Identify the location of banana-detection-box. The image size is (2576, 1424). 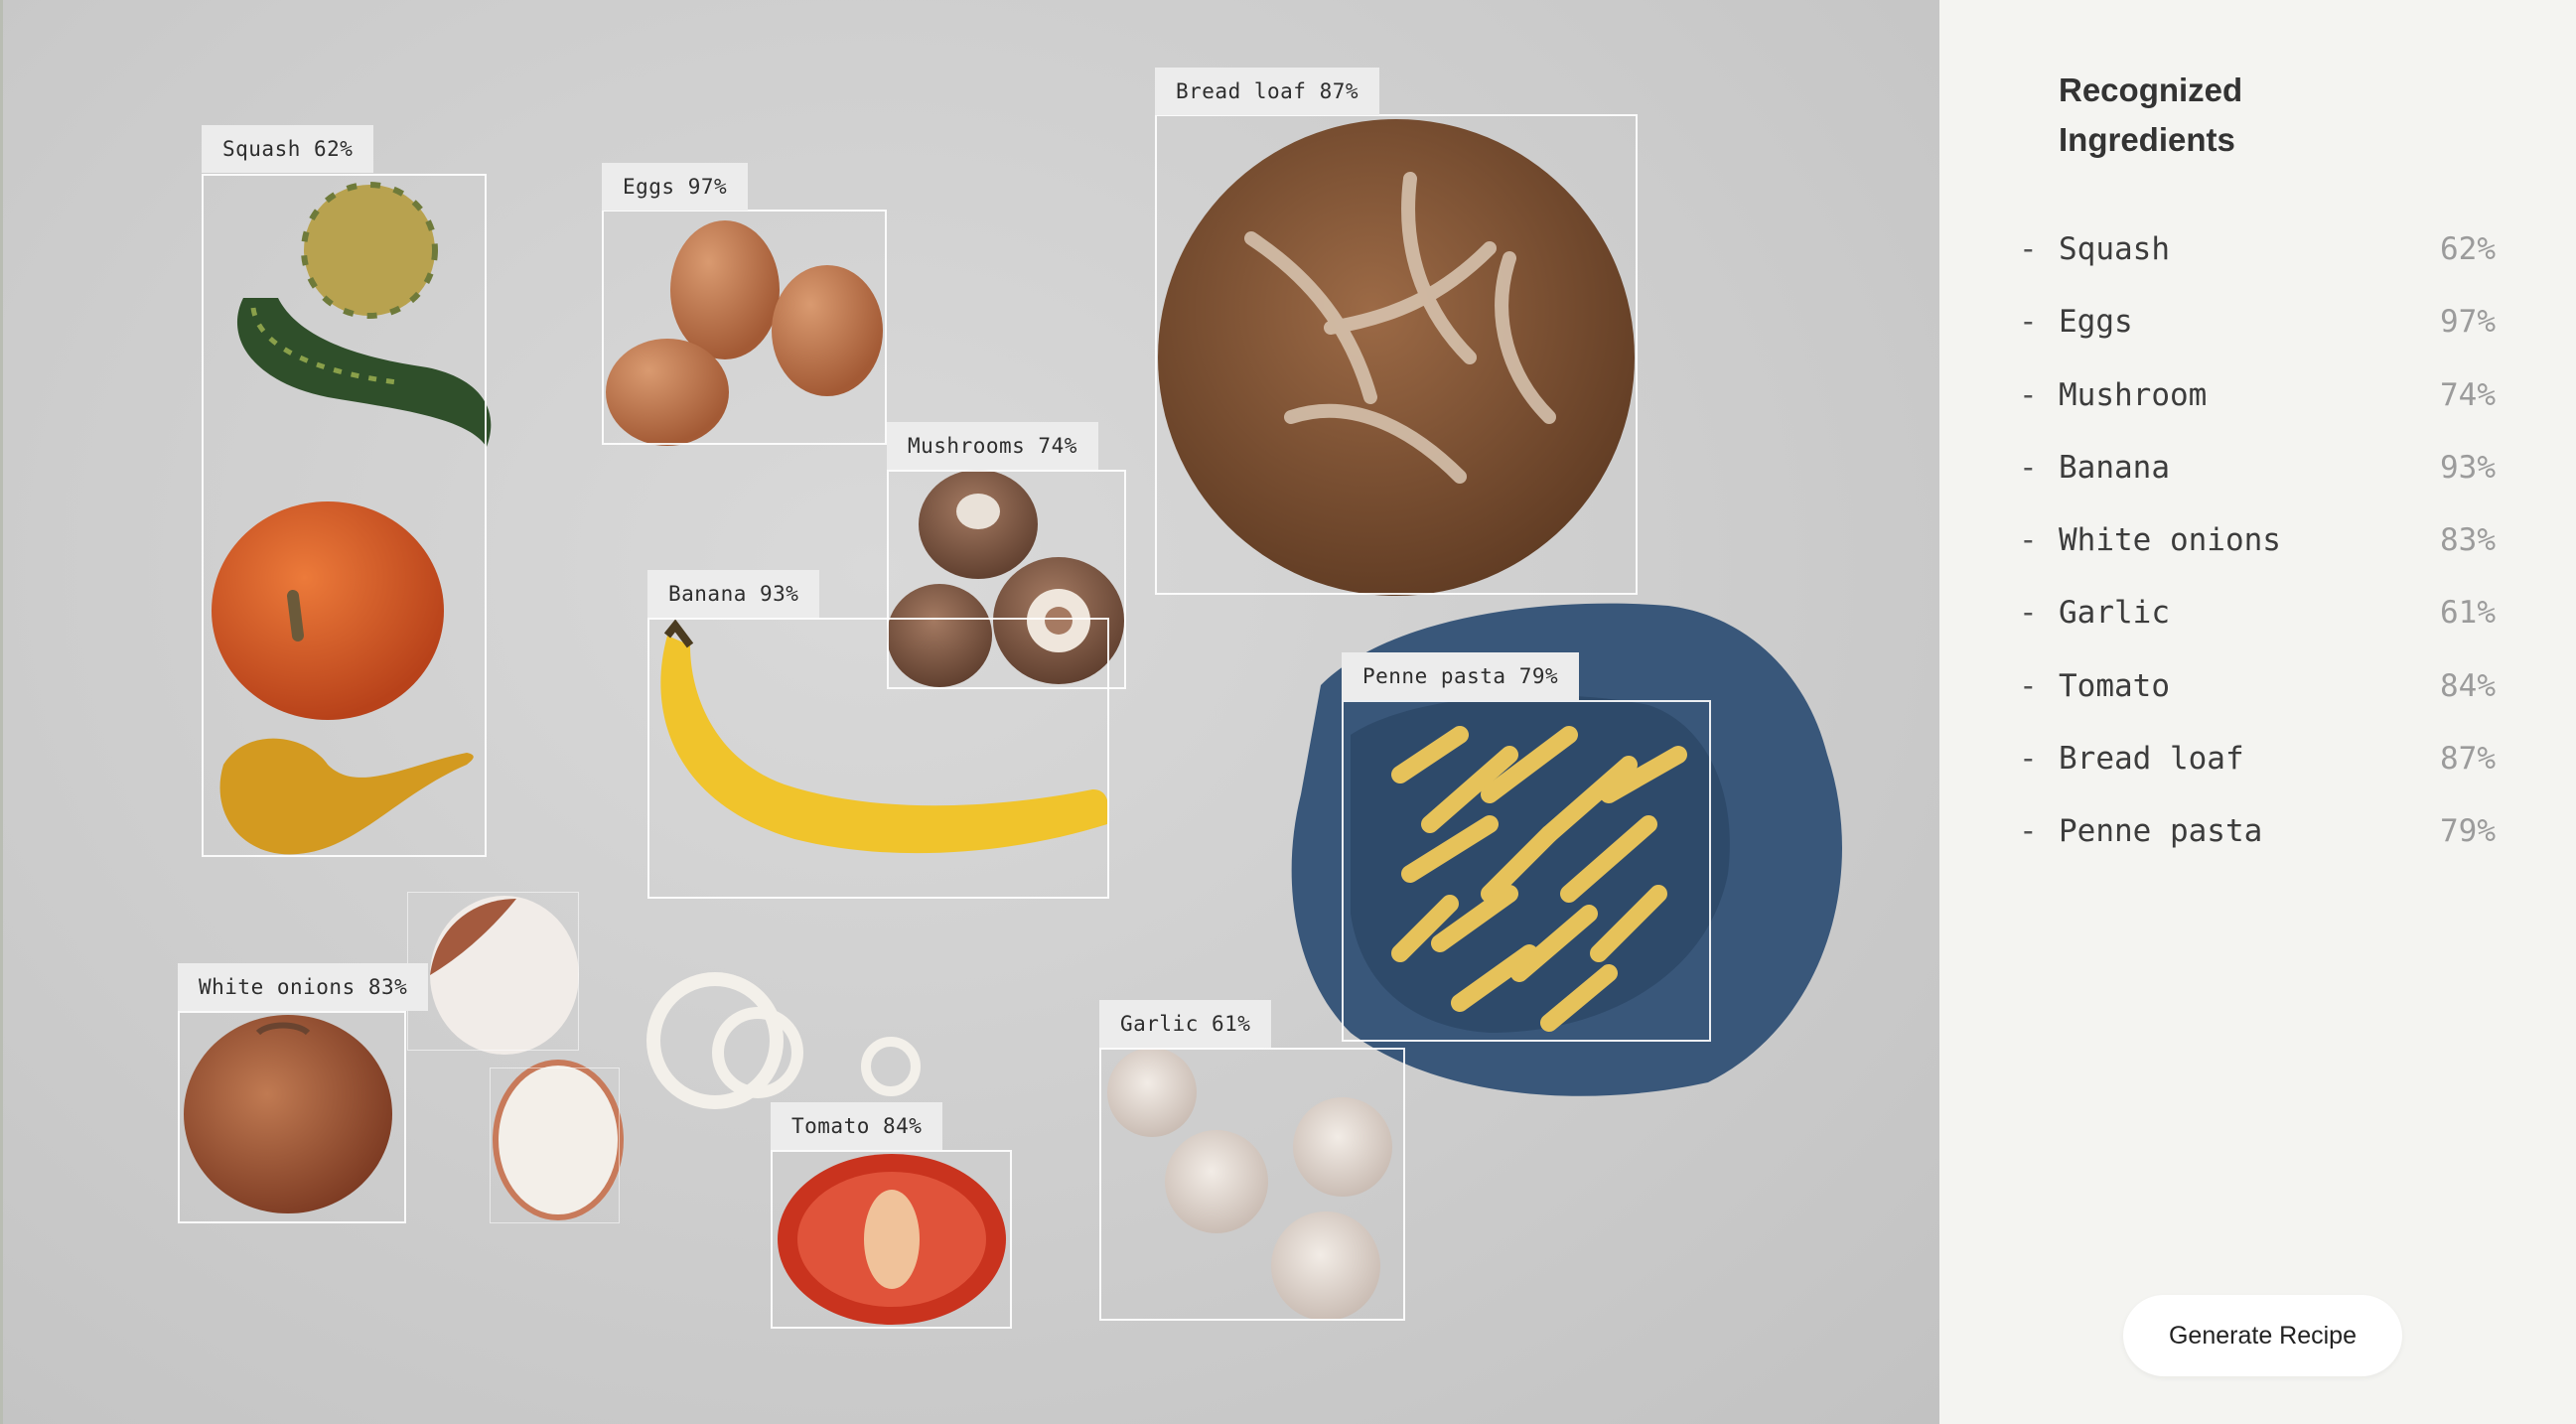
(878, 759).